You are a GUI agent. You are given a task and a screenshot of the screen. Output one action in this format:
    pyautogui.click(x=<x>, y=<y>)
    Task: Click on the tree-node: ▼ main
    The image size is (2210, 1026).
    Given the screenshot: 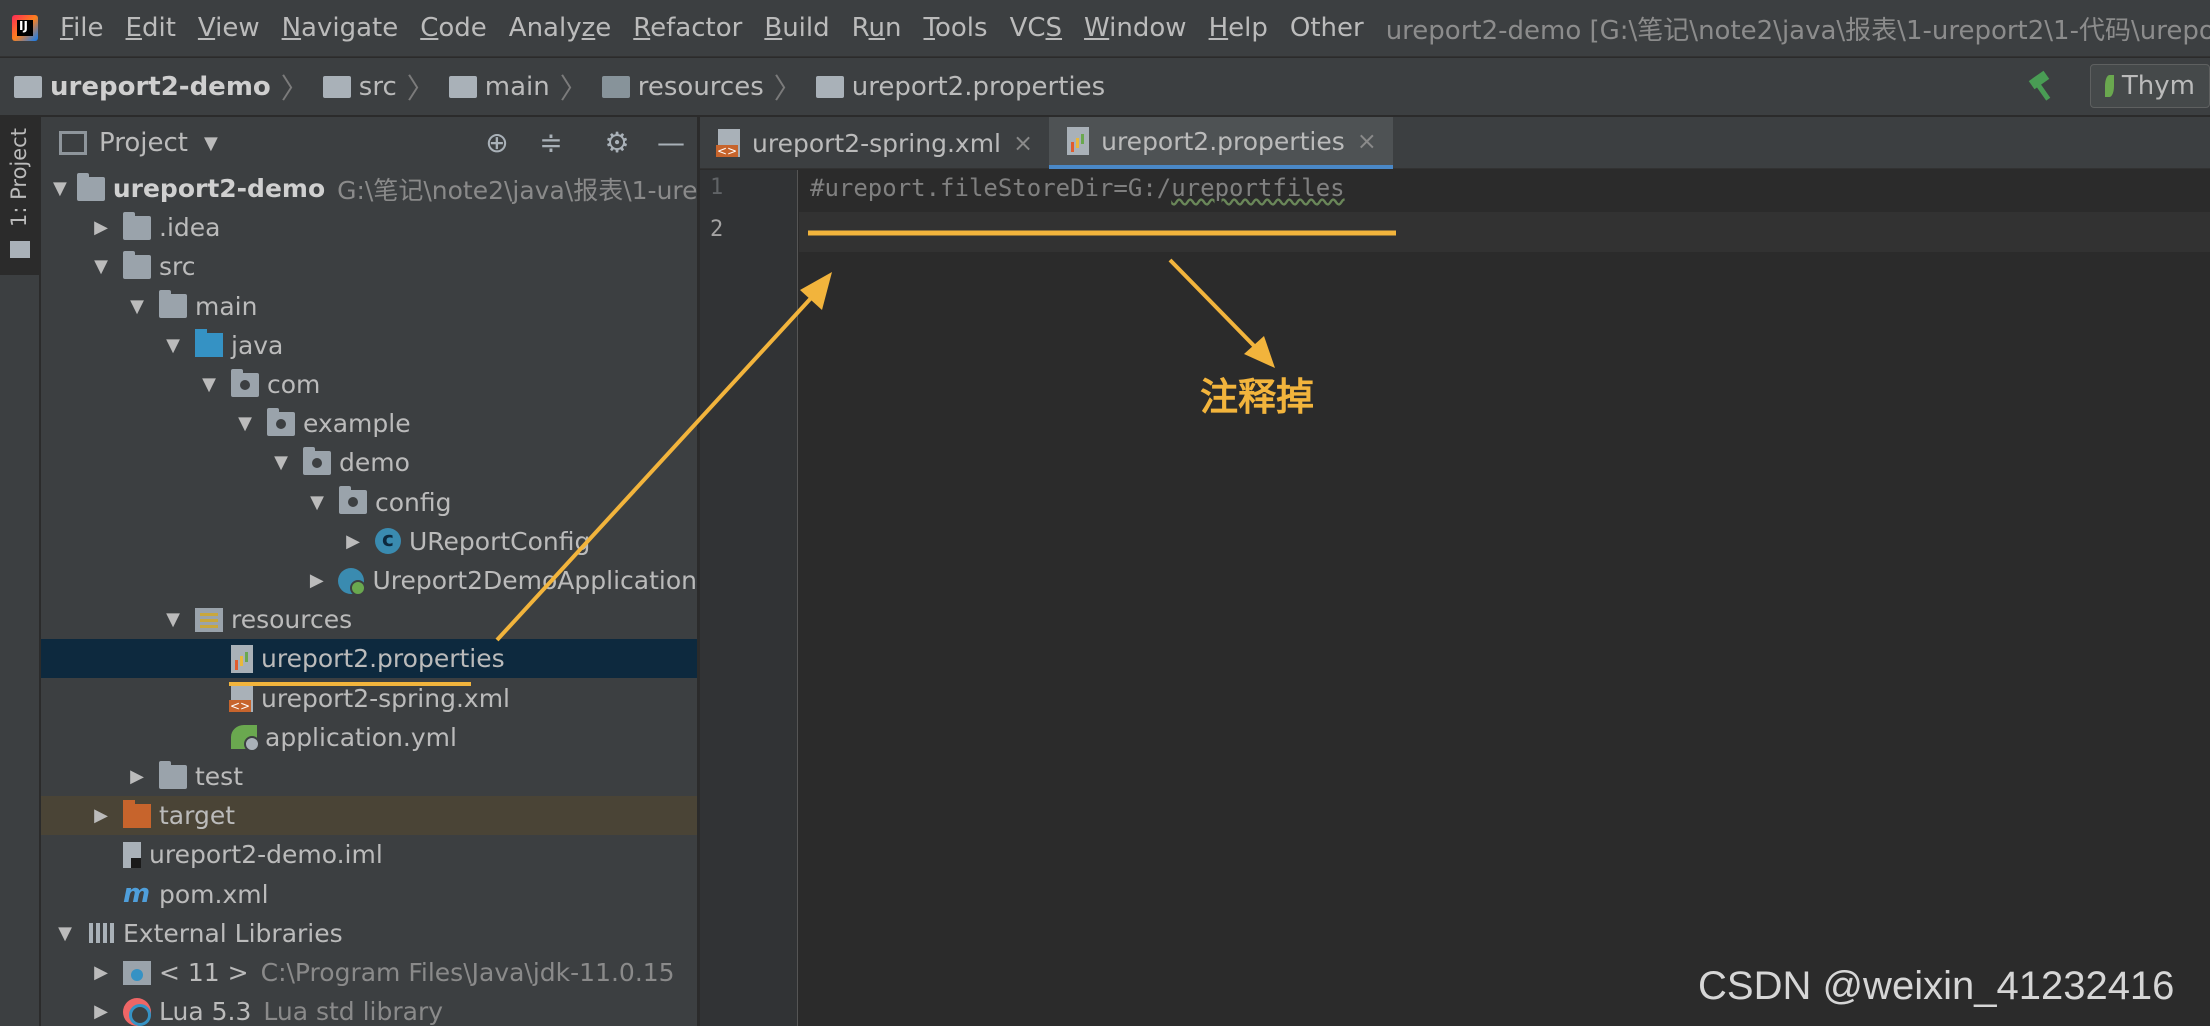 What is the action you would take?
    pyautogui.click(x=369, y=306)
    